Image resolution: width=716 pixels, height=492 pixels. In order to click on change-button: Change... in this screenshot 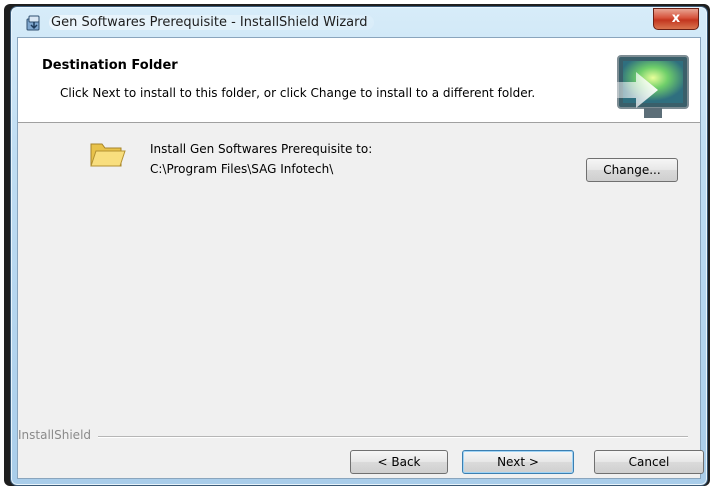, I will do `click(632, 170)`.